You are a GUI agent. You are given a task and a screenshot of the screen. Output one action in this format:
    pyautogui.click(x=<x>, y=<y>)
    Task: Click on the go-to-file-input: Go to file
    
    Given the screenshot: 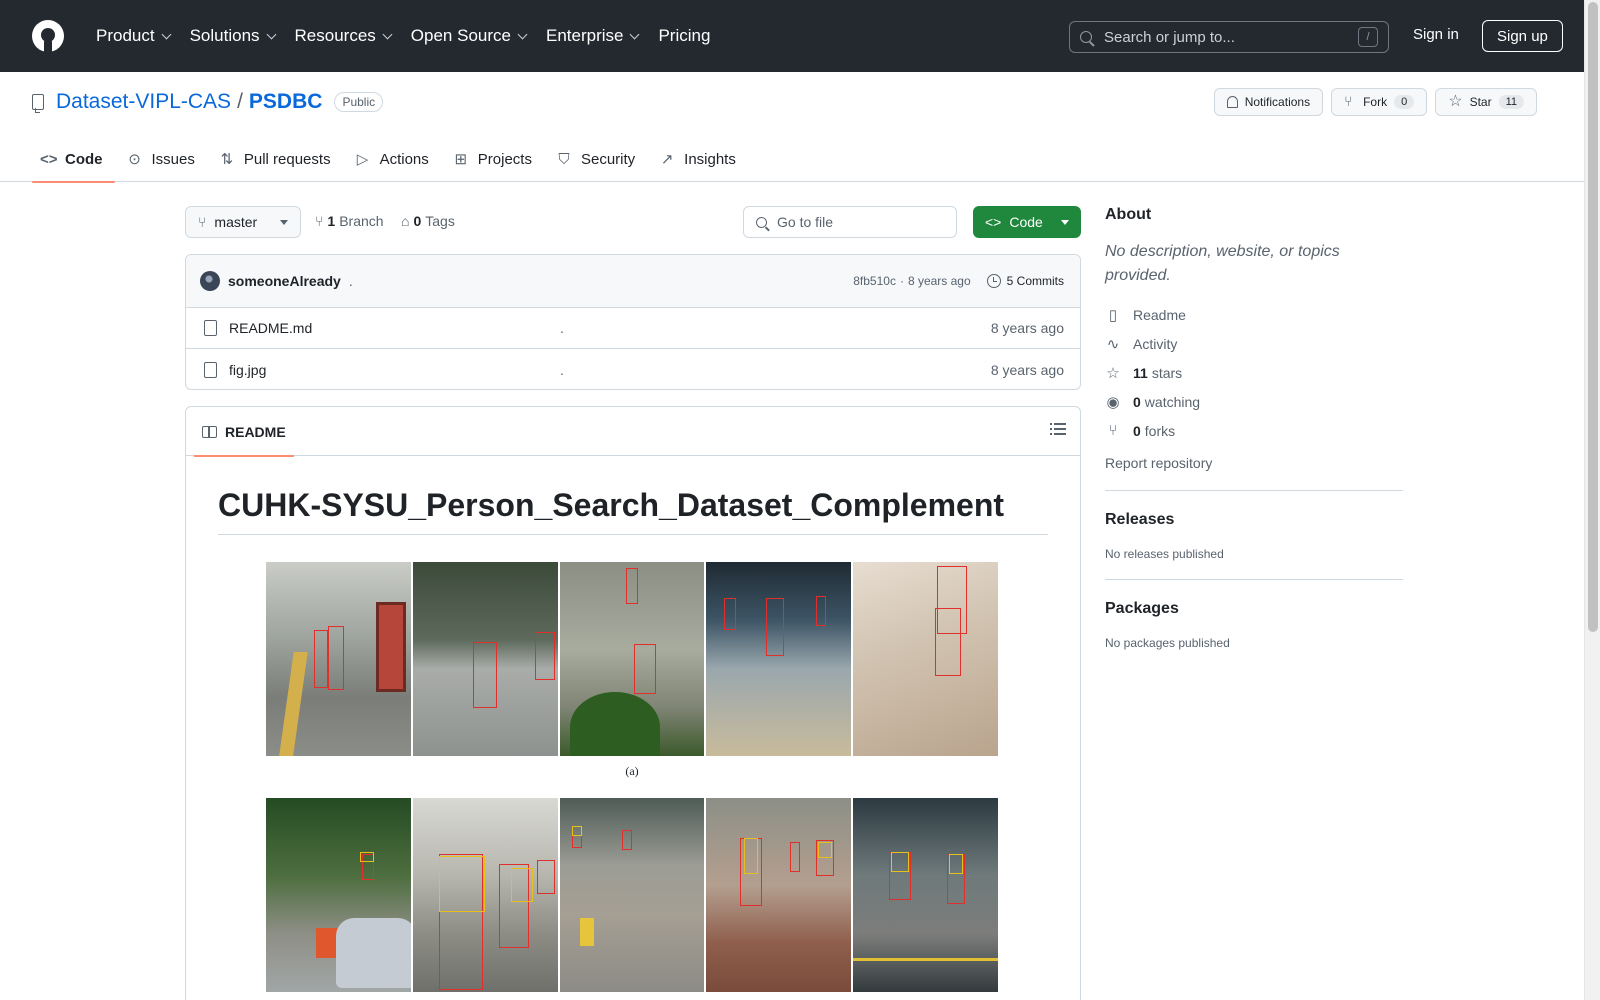 What is the action you would take?
    pyautogui.click(x=850, y=222)
    